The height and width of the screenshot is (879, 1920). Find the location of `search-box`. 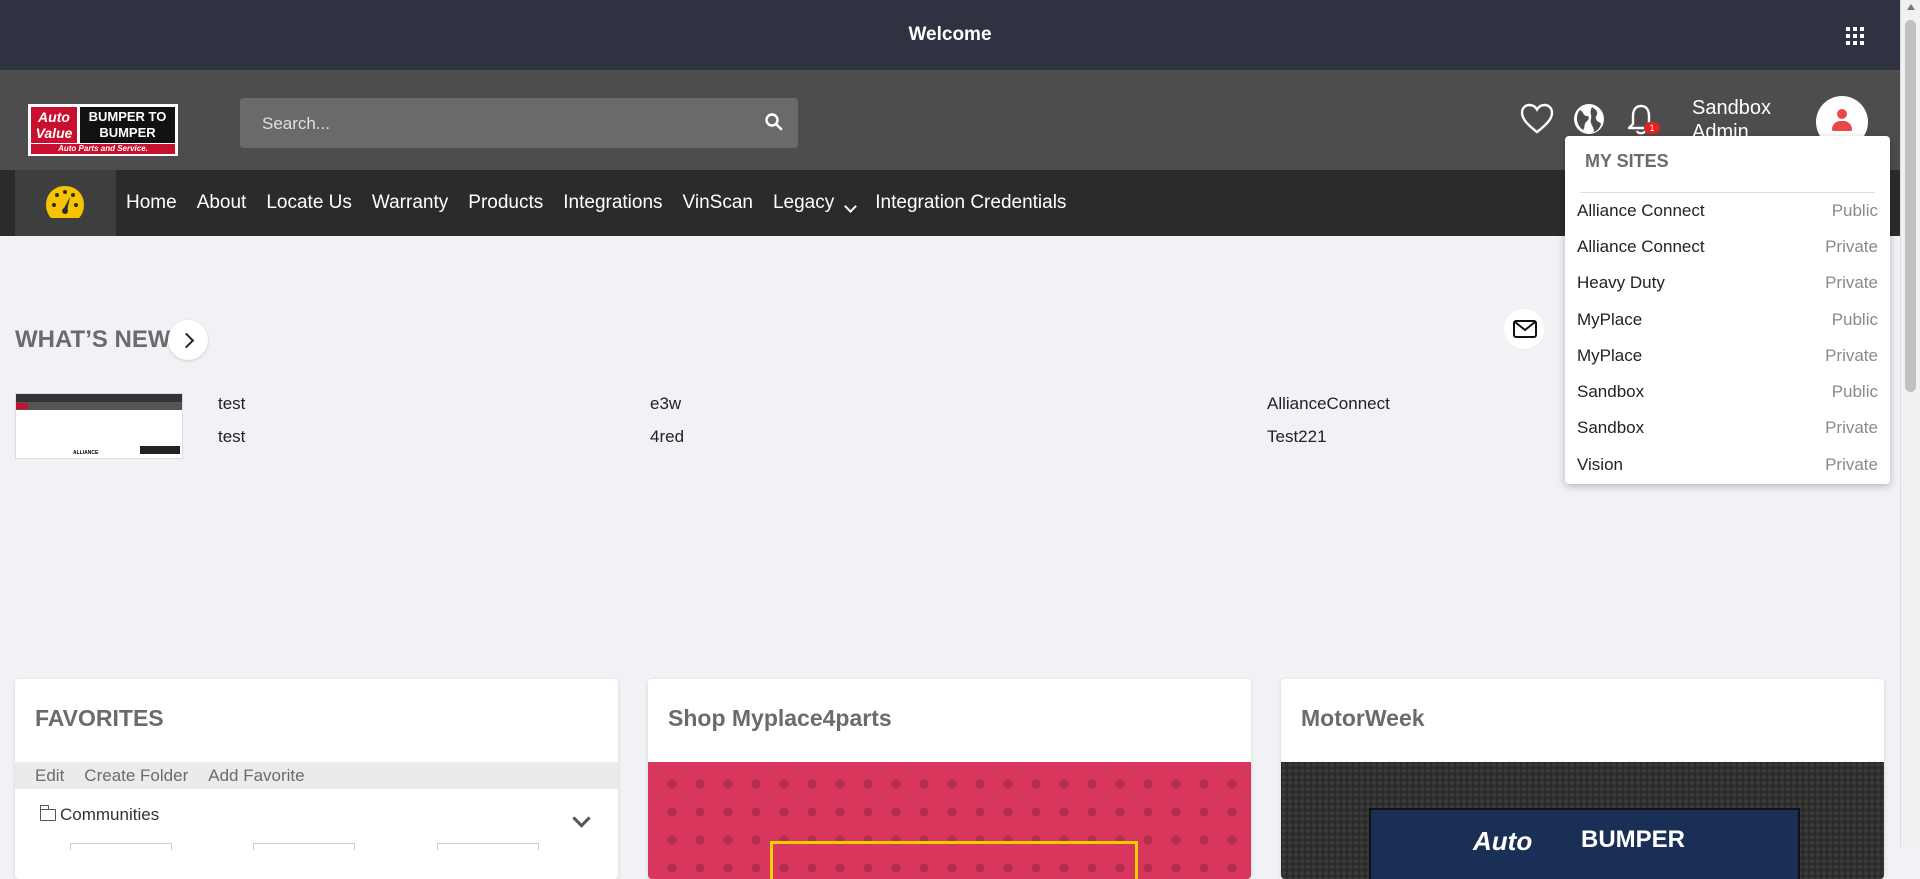

search-box is located at coordinates (519, 124).